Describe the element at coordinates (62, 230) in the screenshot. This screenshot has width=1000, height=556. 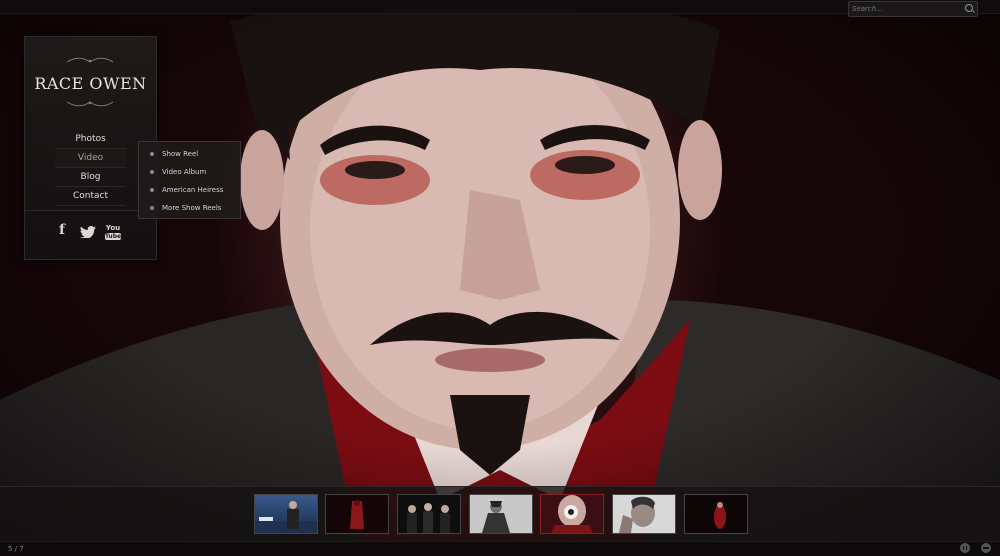
I see `facebook-icon: f` at that location.